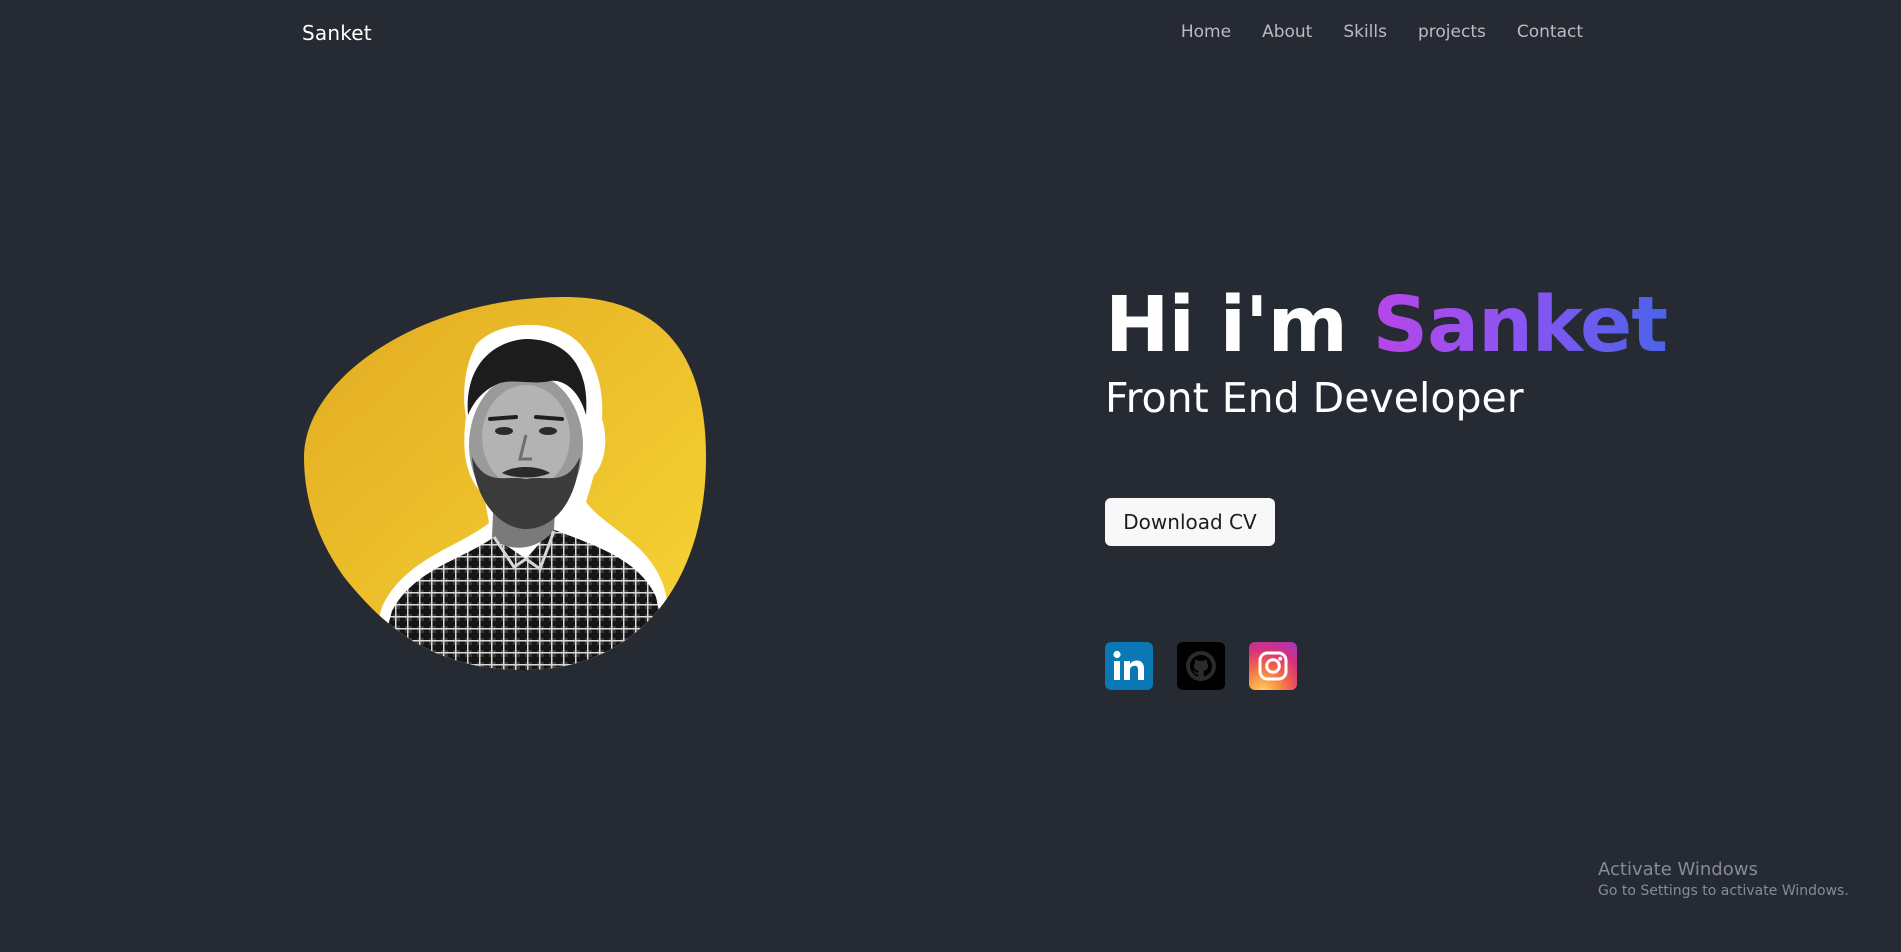 The height and width of the screenshot is (952, 1901). I want to click on hero-name: Sanket, so click(1520, 325).